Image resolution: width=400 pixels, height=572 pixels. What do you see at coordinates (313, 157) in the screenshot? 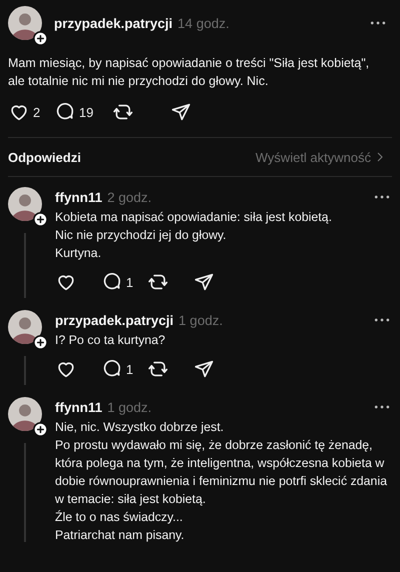
I see `view-activity-link: Wyświetl aktywność` at bounding box center [313, 157].